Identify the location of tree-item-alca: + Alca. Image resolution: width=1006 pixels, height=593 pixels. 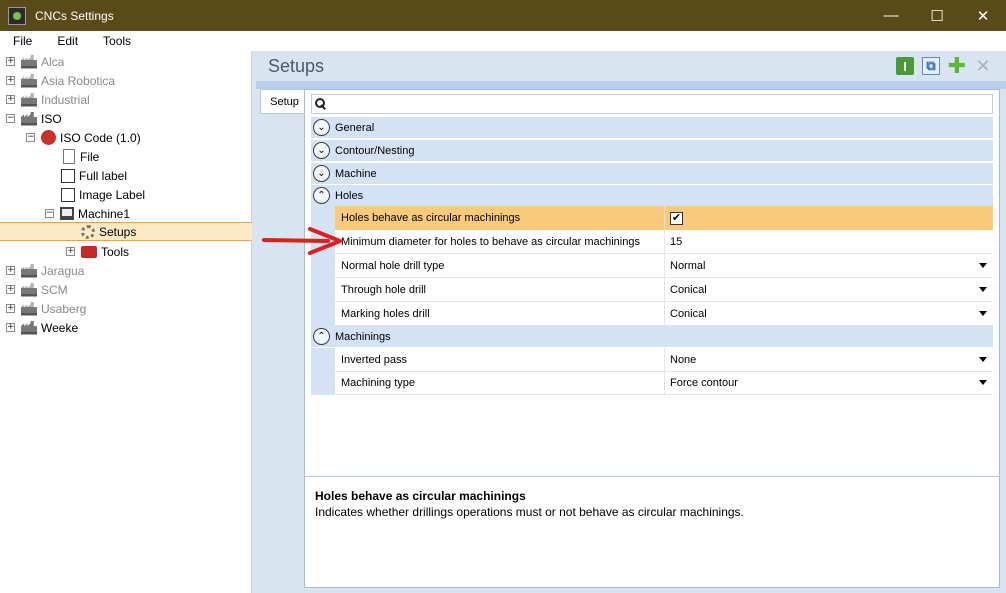
(35, 61).